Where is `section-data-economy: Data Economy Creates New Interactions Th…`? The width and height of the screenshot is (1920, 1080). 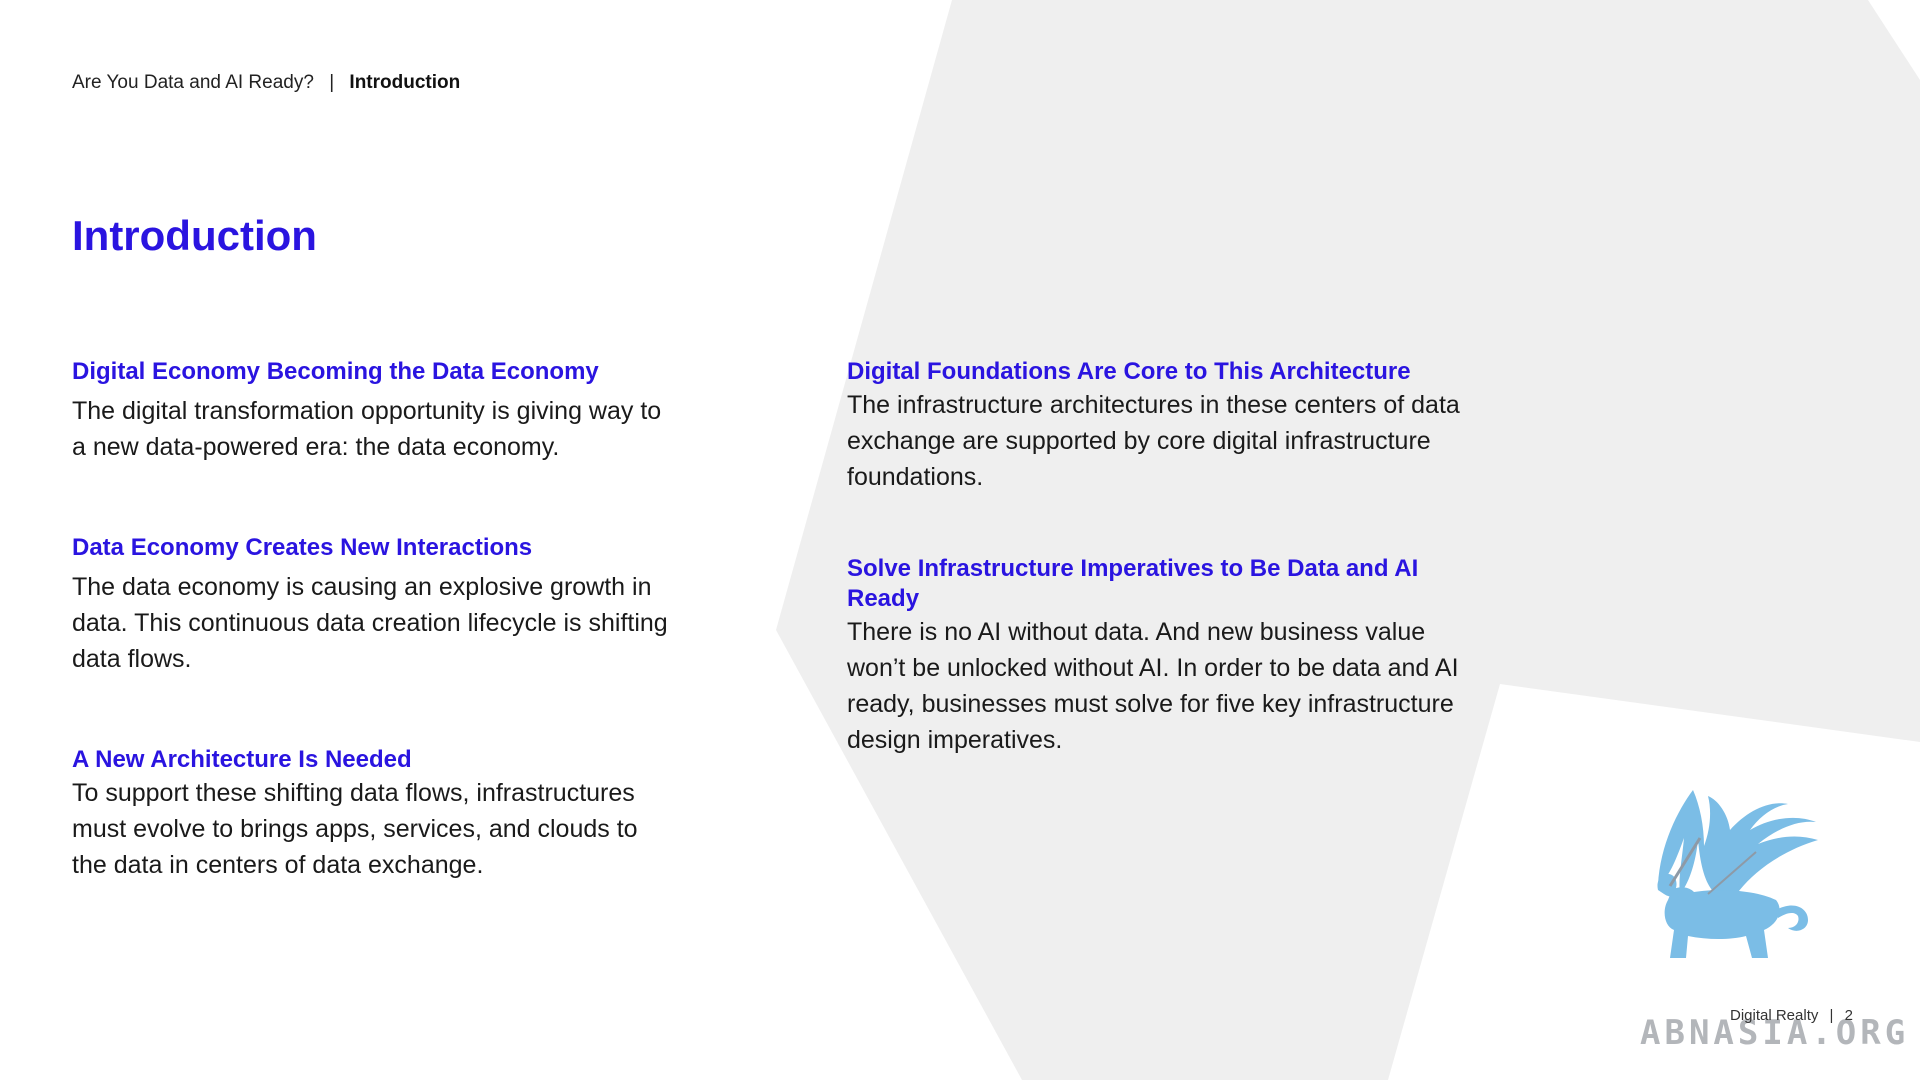
section-data-economy: Data Economy Creates New Interactions Th… is located at coordinates (372, 605).